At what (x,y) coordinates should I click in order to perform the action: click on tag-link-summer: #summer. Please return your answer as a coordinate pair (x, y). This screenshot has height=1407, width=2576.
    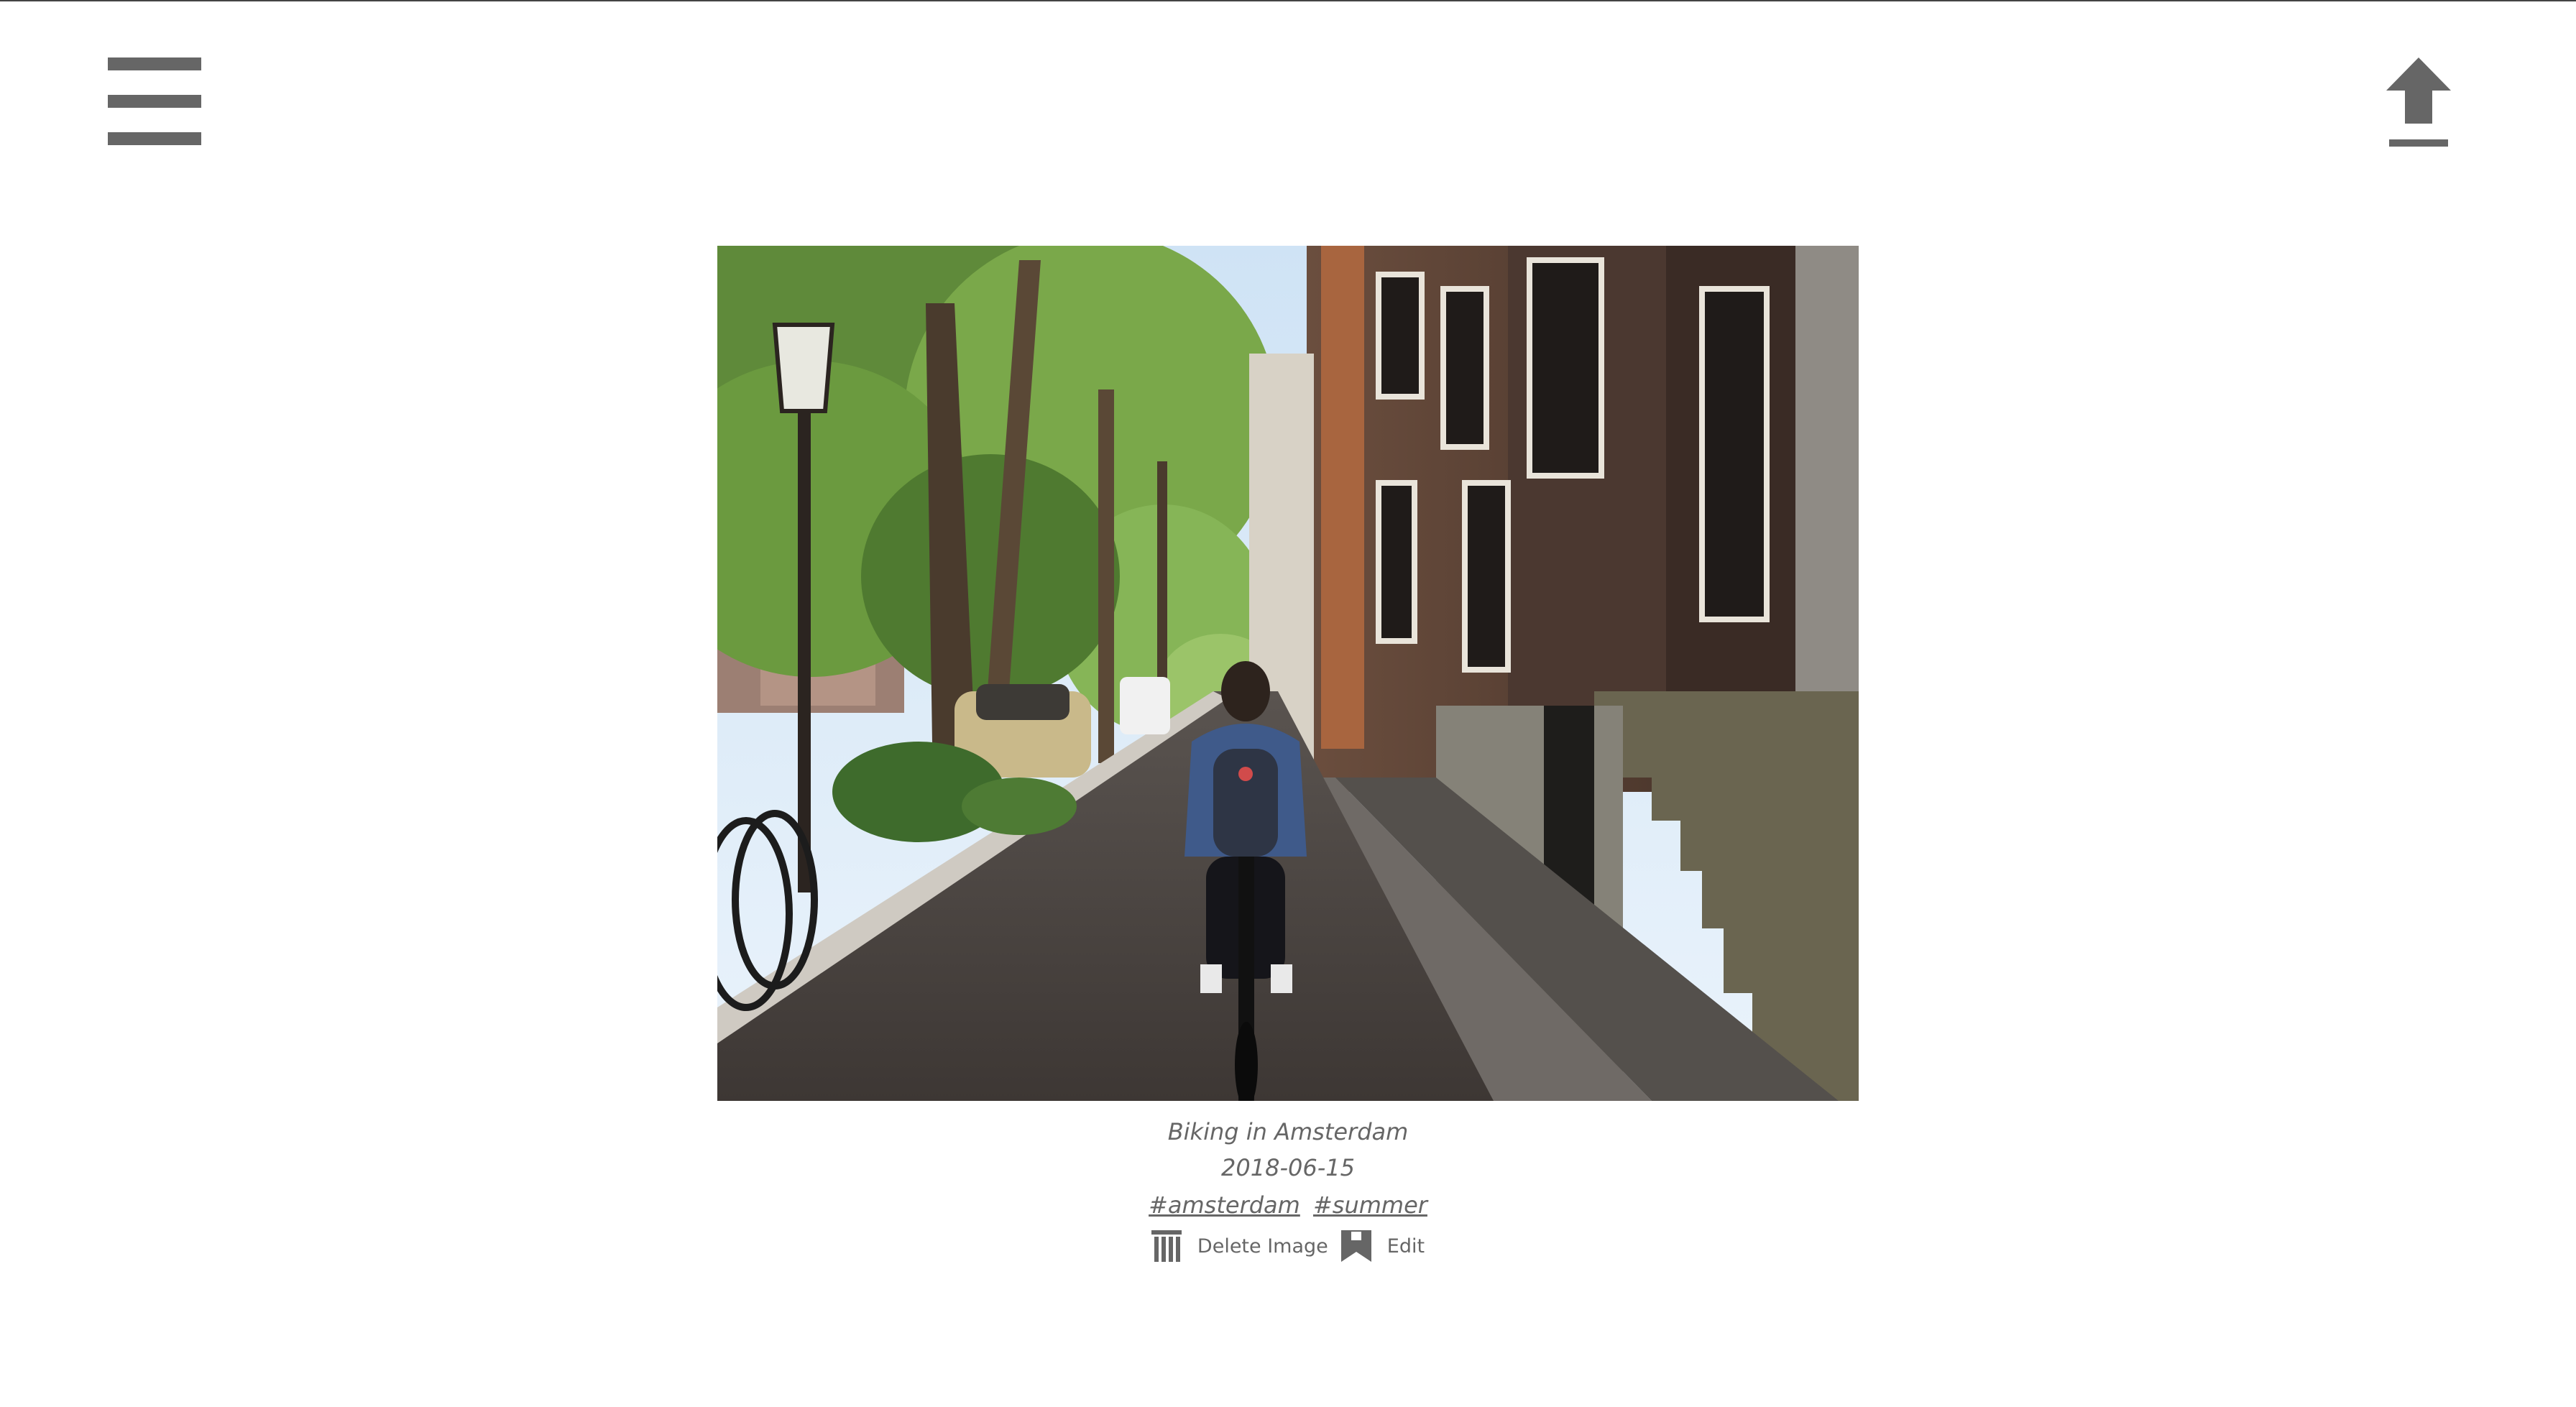
    Looking at the image, I should click on (1370, 1205).